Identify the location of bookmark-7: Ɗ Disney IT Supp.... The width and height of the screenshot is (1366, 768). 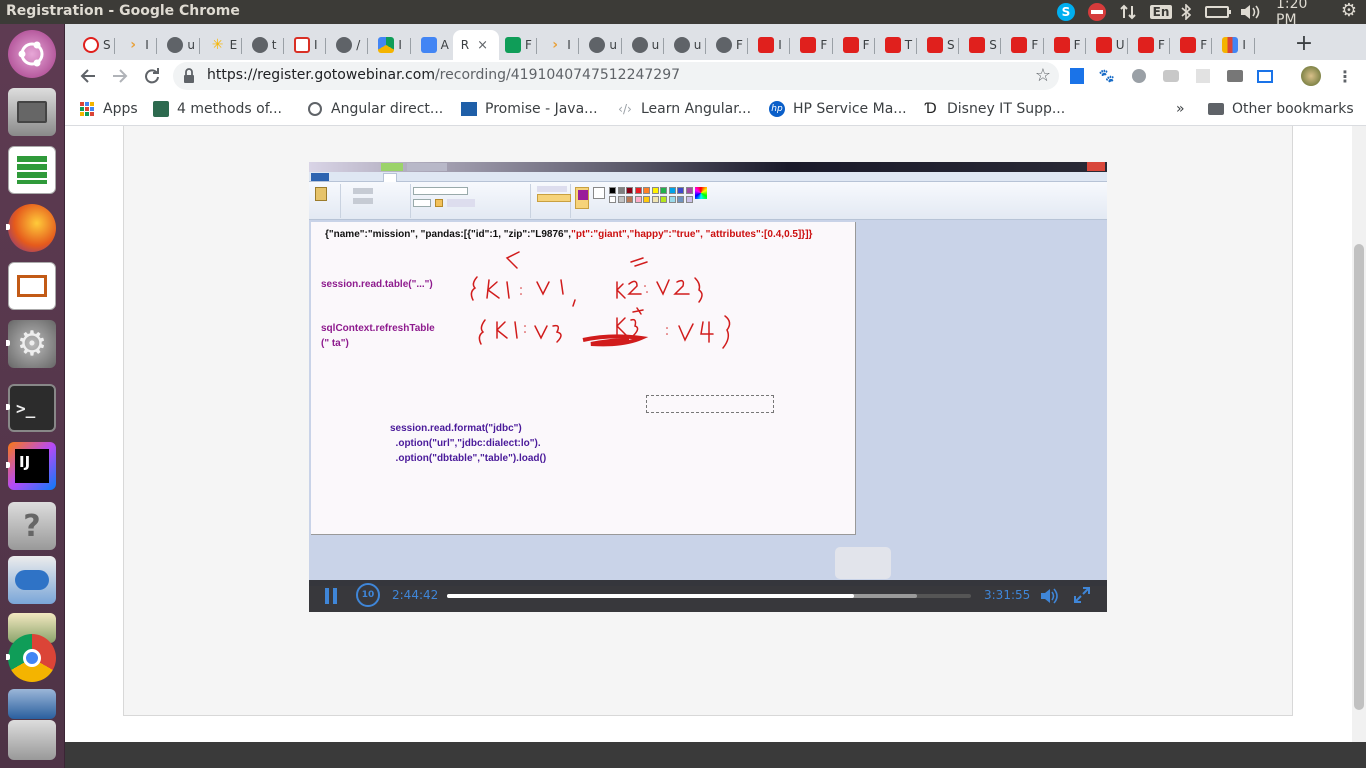
(994, 109).